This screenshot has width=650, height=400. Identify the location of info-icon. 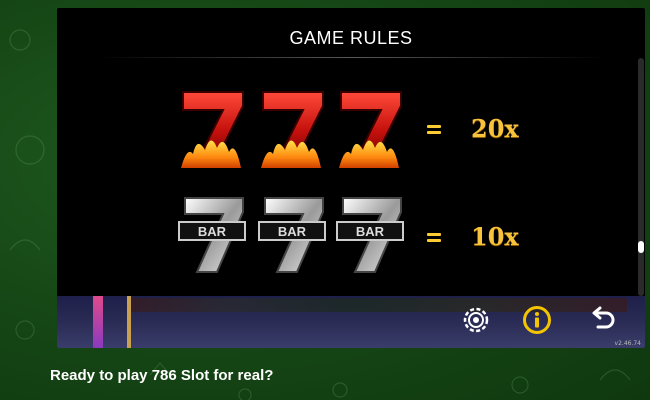
(537, 320).